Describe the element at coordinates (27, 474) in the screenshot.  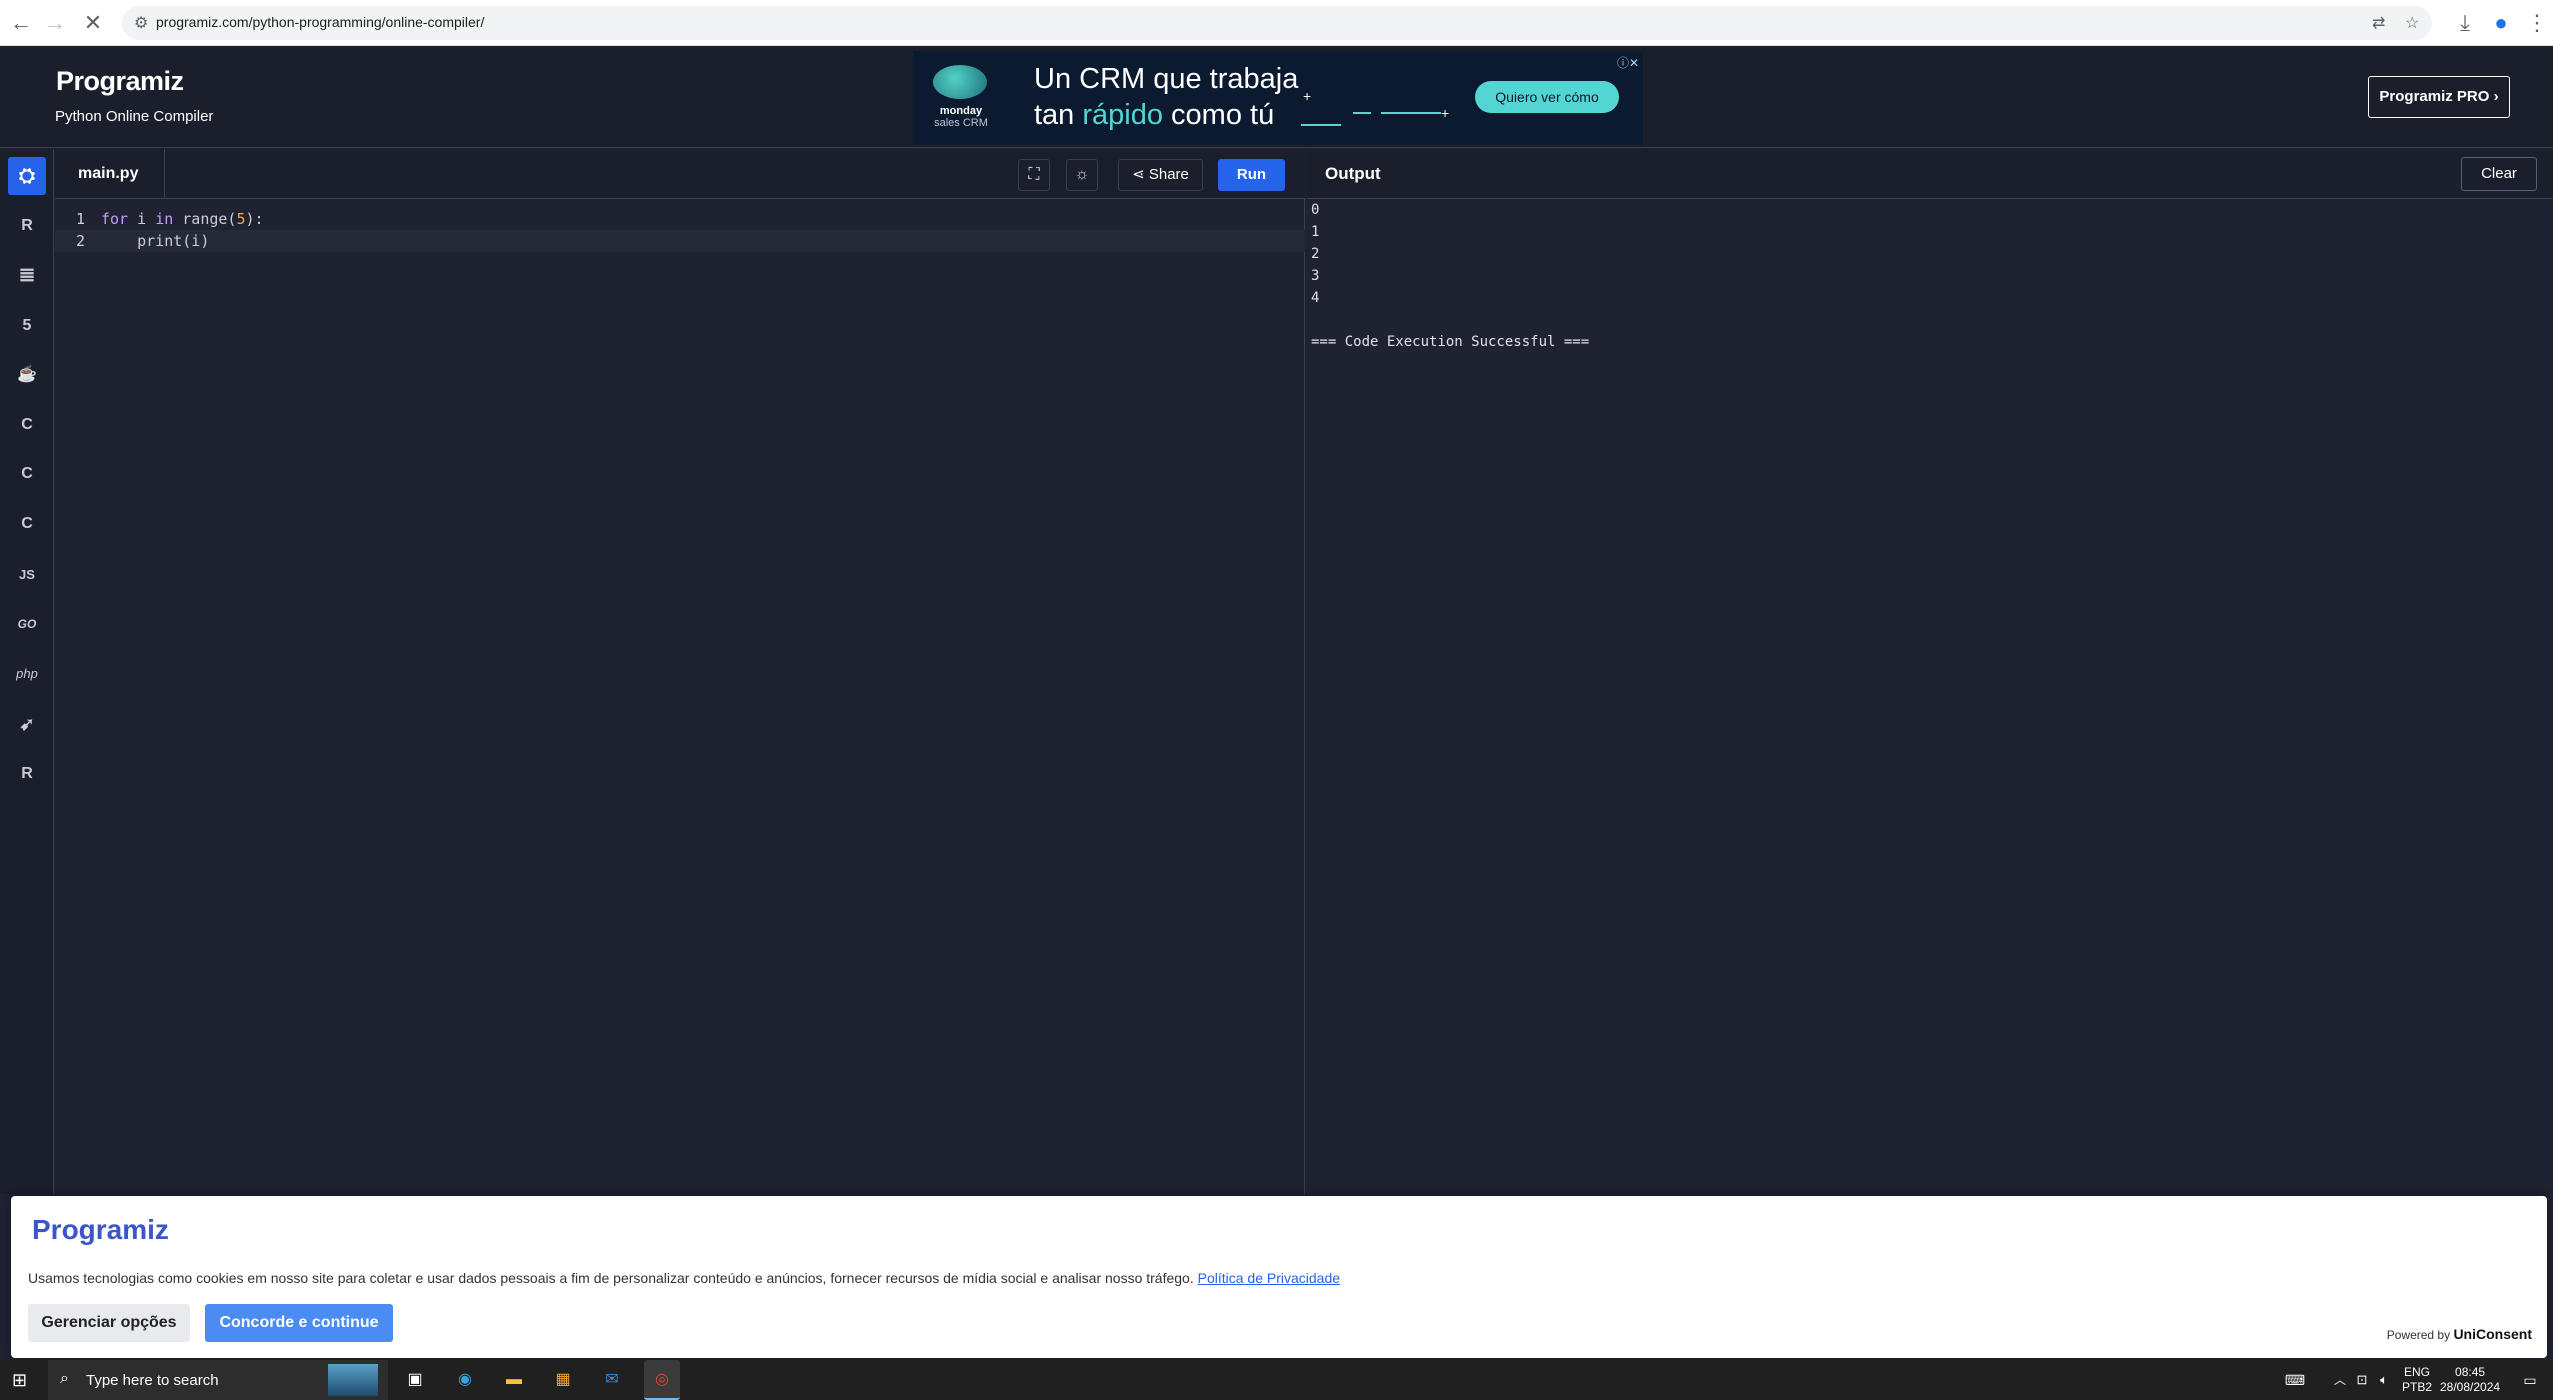
I see `cpp-icon: C` at that location.